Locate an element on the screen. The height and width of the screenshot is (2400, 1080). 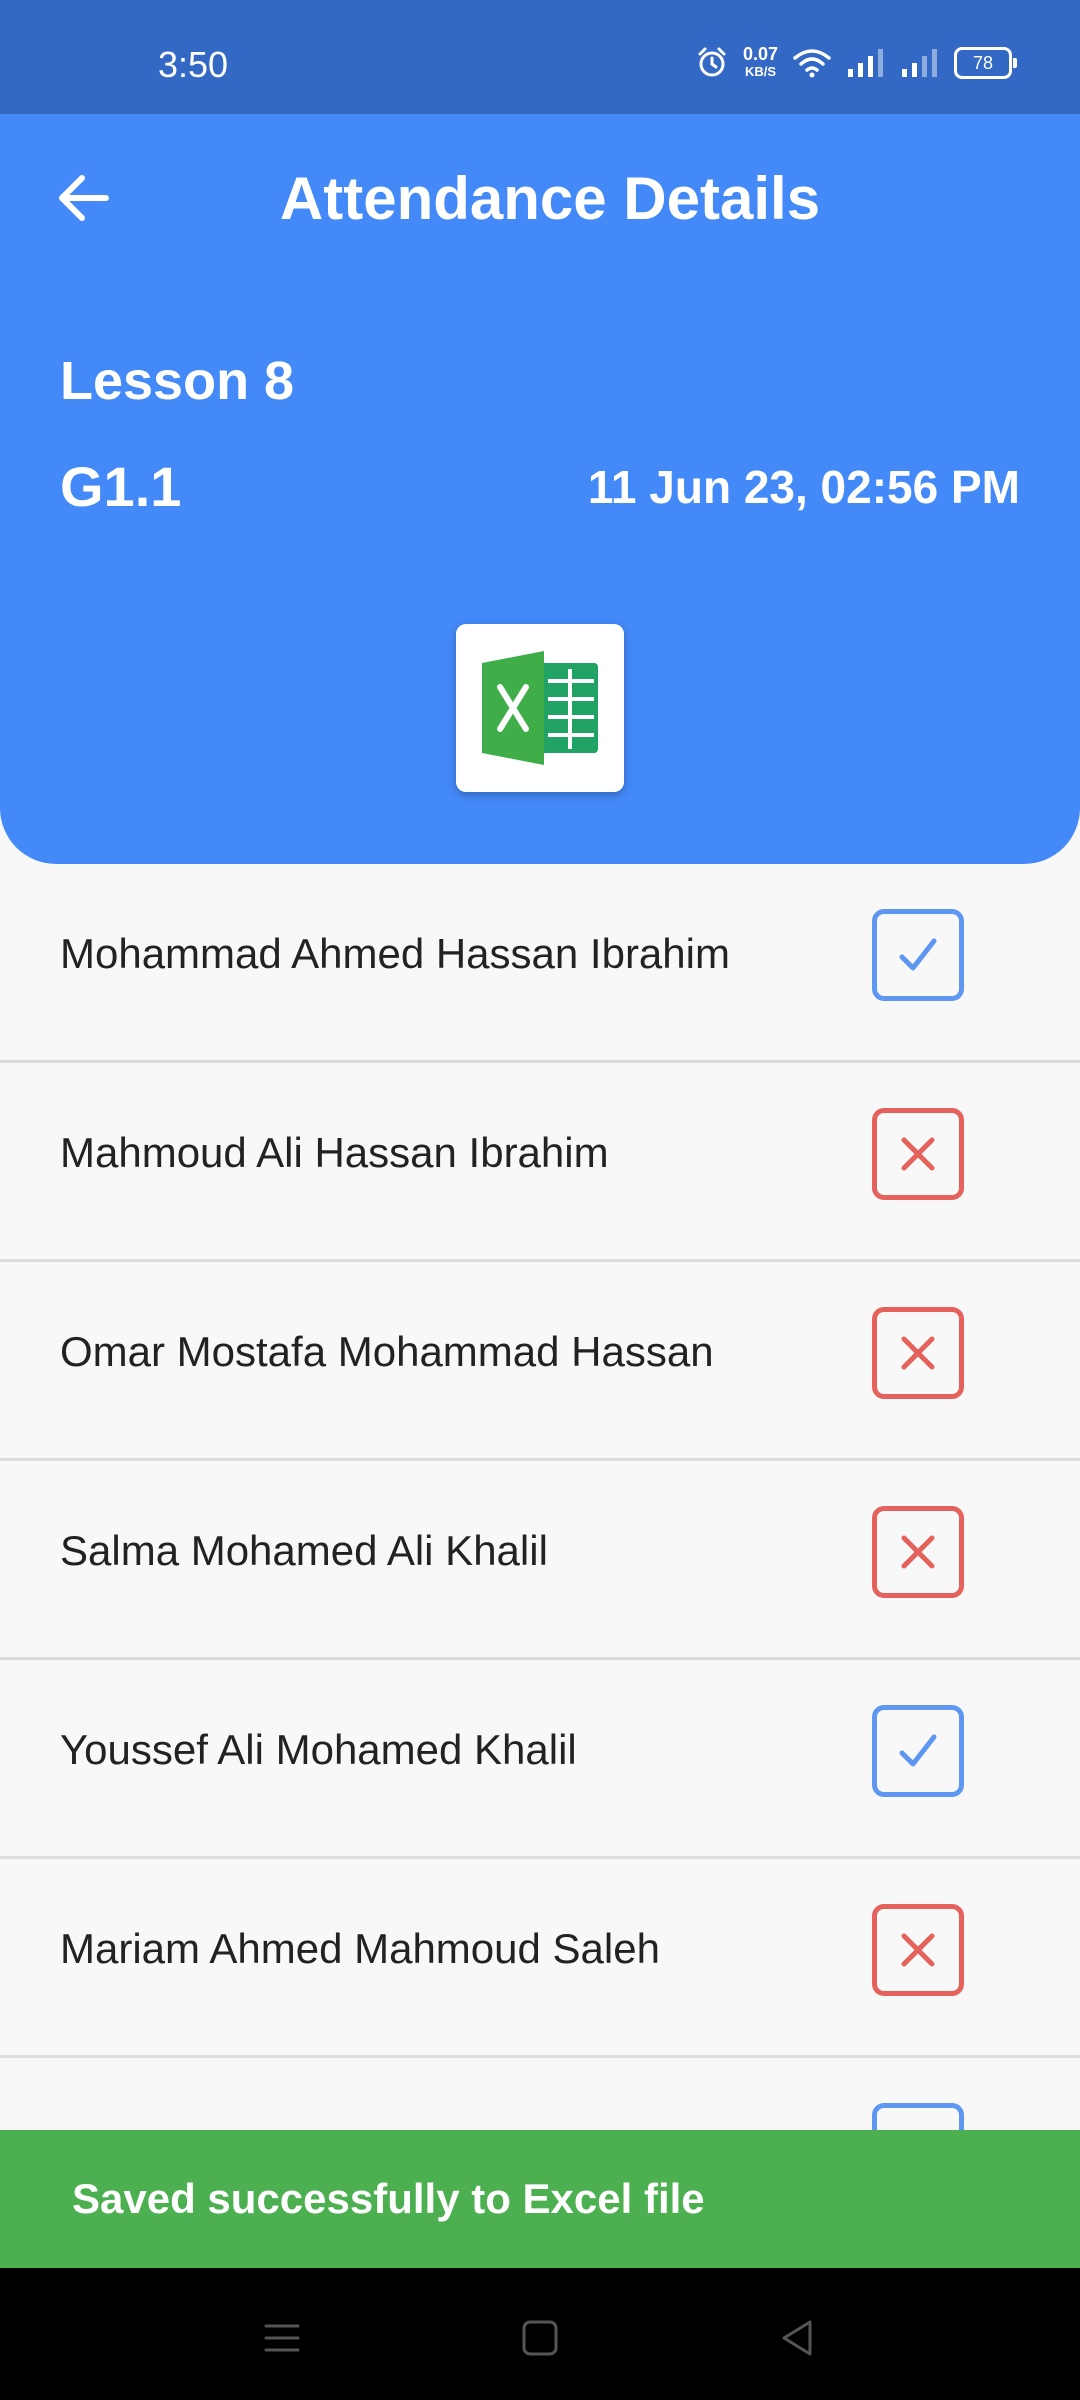
back-icon is located at coordinates (797, 2338).